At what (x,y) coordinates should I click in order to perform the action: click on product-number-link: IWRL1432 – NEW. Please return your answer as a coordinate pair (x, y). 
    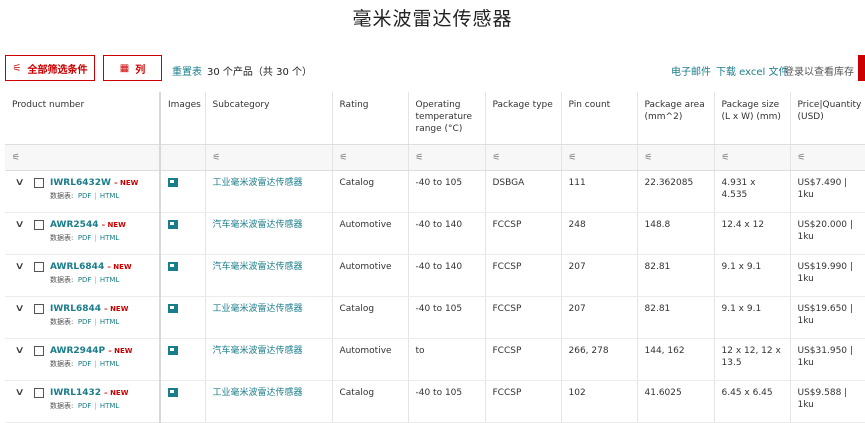
    Looking at the image, I should click on (89, 393).